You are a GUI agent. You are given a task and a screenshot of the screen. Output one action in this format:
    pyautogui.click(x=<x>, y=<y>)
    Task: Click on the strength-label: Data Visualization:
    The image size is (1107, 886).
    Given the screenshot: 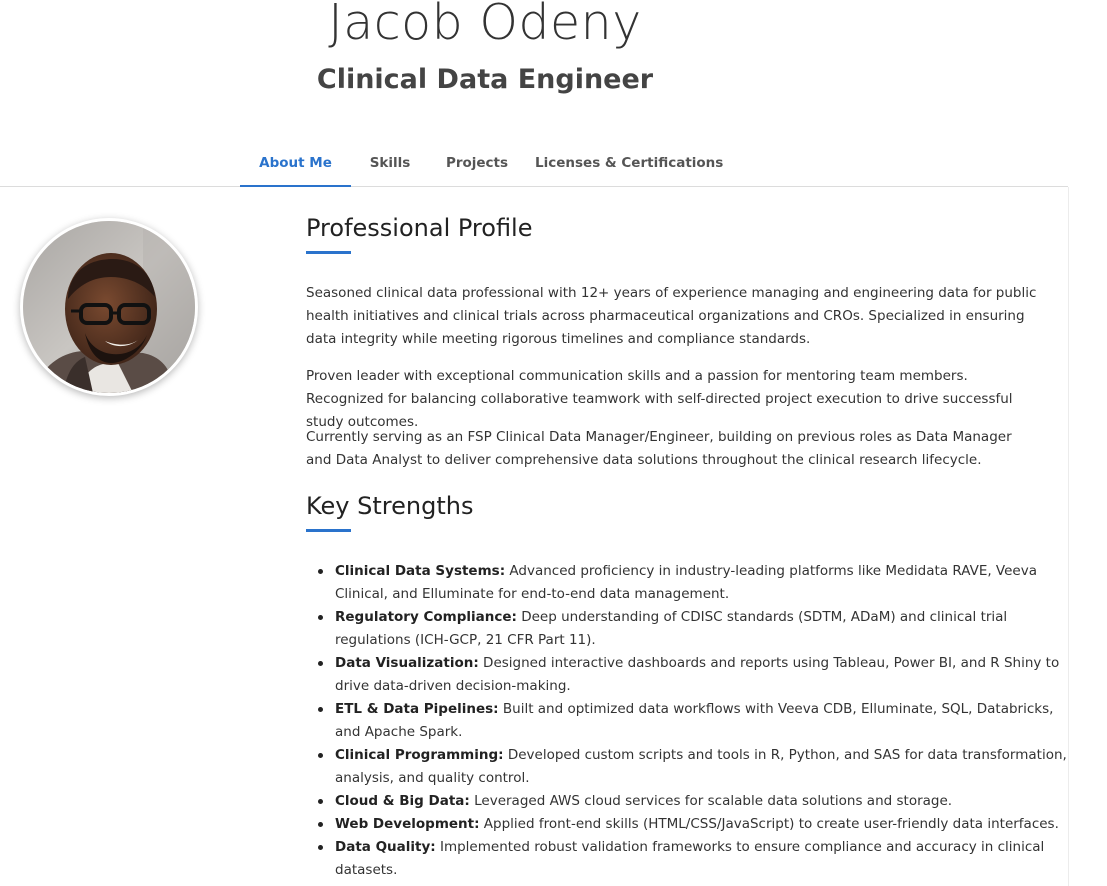 What is the action you would take?
    pyautogui.click(x=407, y=663)
    